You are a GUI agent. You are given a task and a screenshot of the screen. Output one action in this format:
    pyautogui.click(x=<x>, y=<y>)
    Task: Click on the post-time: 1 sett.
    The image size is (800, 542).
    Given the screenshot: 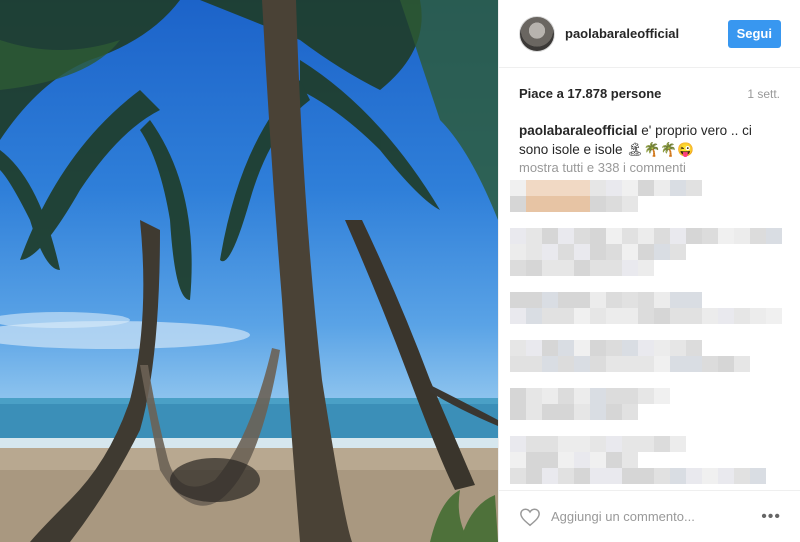 What is the action you would take?
    pyautogui.click(x=763, y=94)
    